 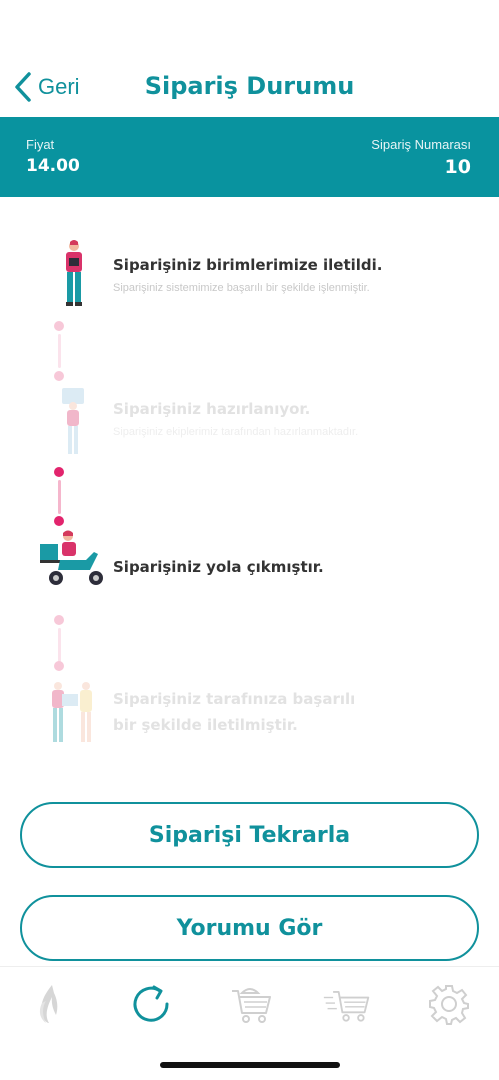 I want to click on price-label: Fiyat, so click(x=40, y=144).